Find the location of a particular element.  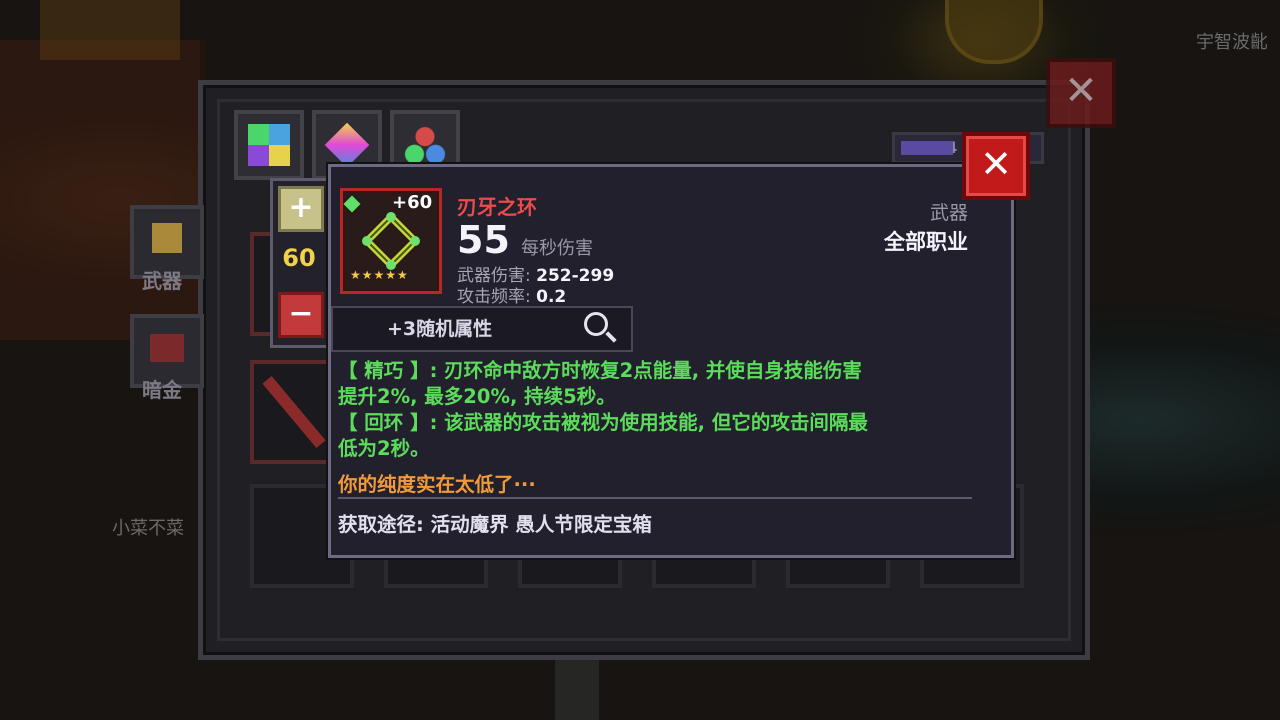

inventory-close-button: ✕ is located at coordinates (1081, 93).